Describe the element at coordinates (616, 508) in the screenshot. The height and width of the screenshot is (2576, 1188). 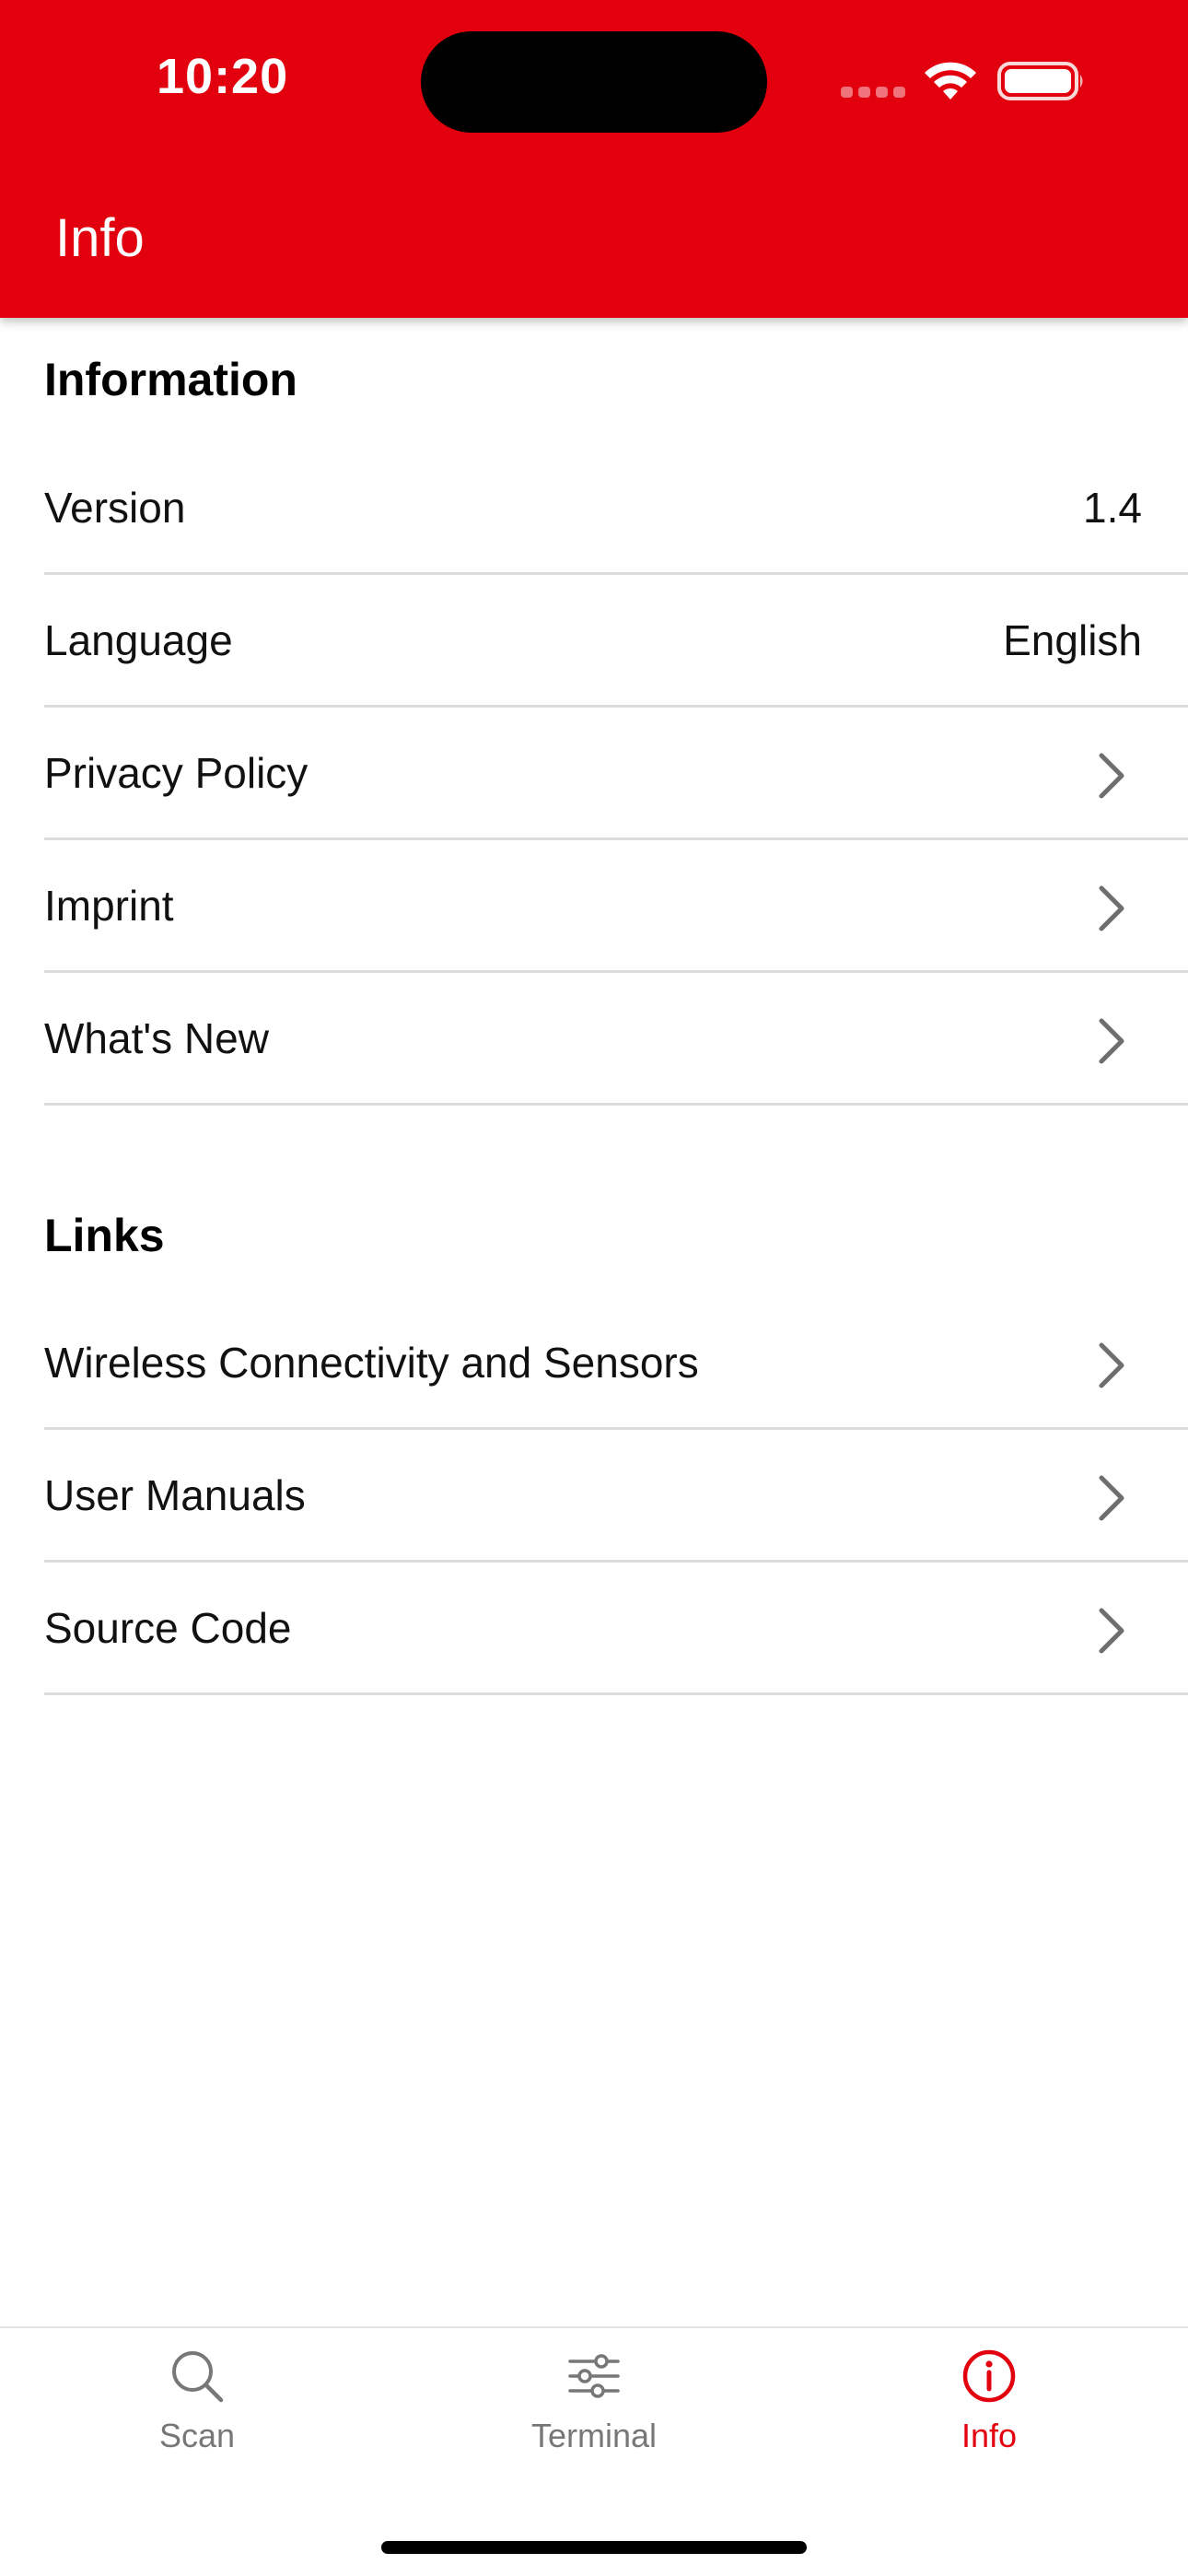
I see `row-version: Version 1.4` at that location.